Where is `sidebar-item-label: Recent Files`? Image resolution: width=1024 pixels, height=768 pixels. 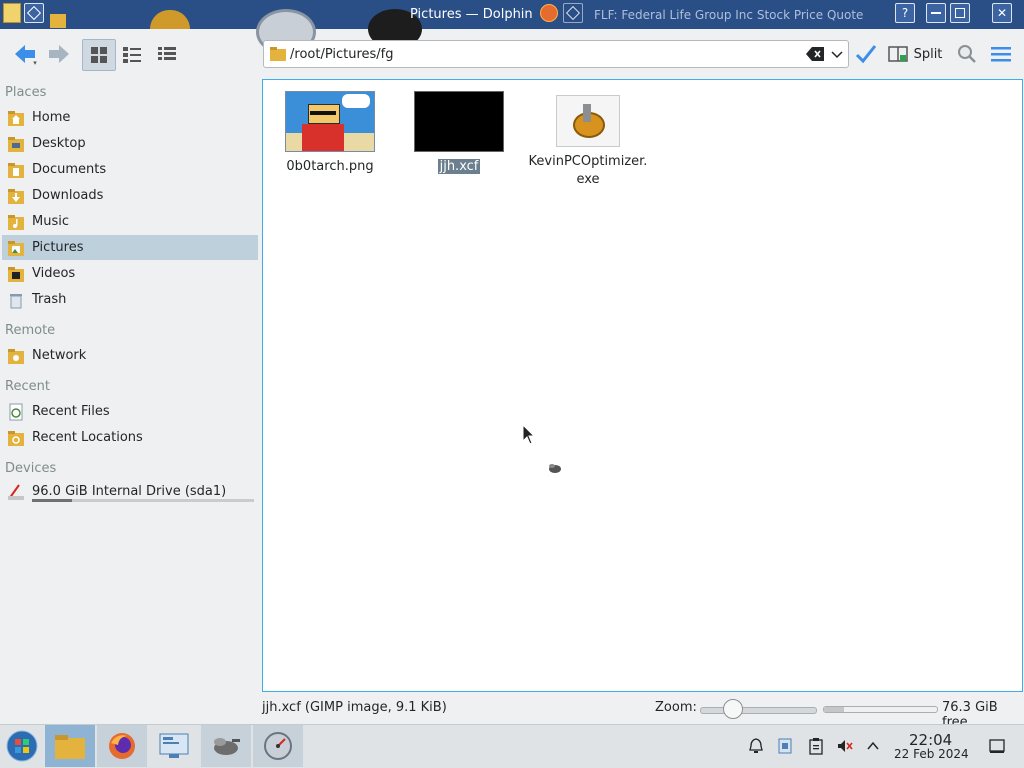
sidebar-item-label: Recent Files is located at coordinates (71, 411).